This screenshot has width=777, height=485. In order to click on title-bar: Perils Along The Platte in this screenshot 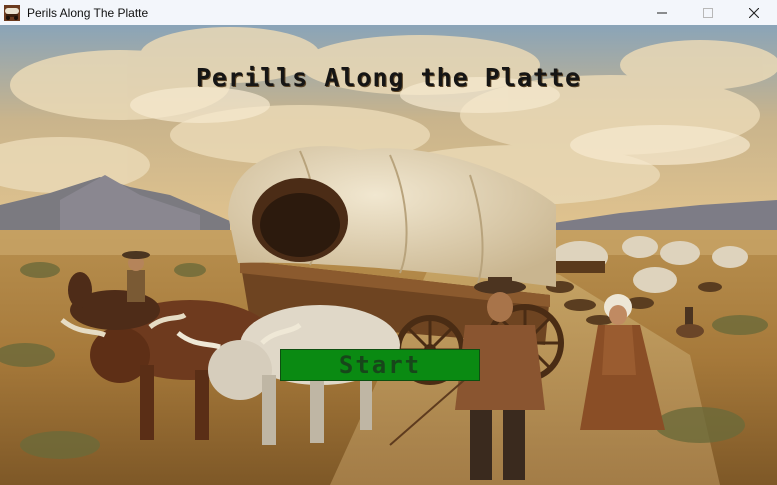, I will do `click(388, 12)`.